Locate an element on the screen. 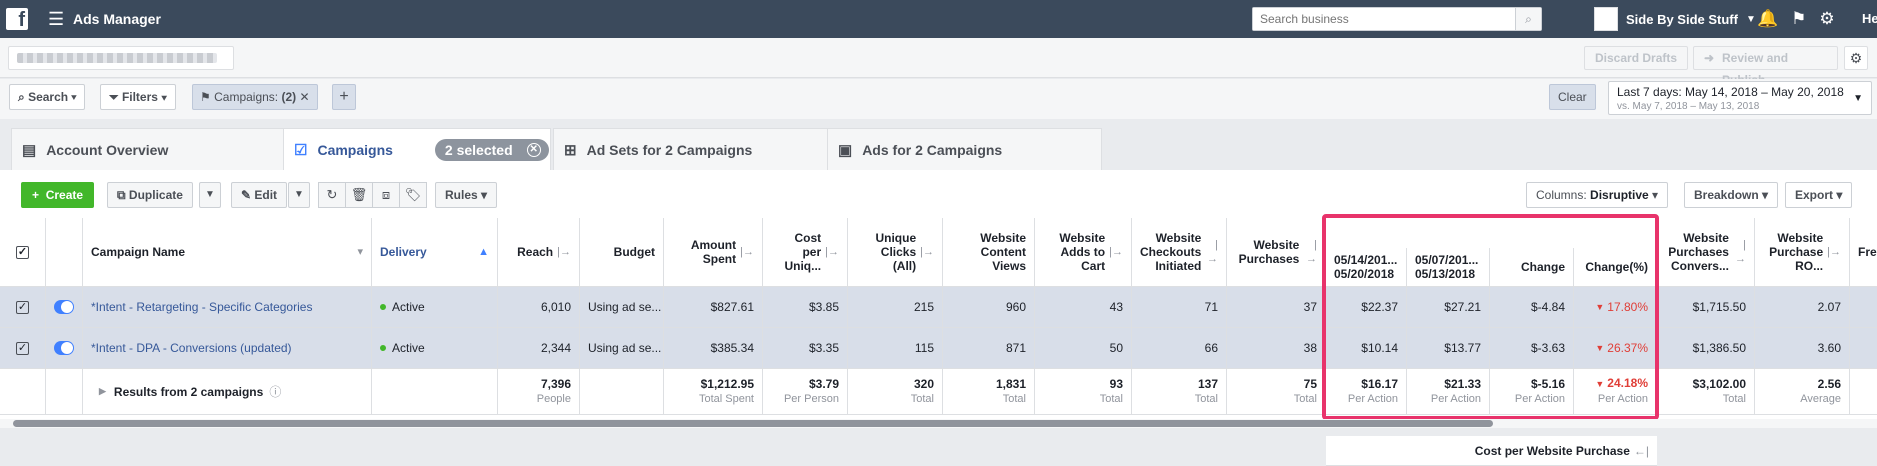  search-icon: ⌕ is located at coordinates (1528, 19).